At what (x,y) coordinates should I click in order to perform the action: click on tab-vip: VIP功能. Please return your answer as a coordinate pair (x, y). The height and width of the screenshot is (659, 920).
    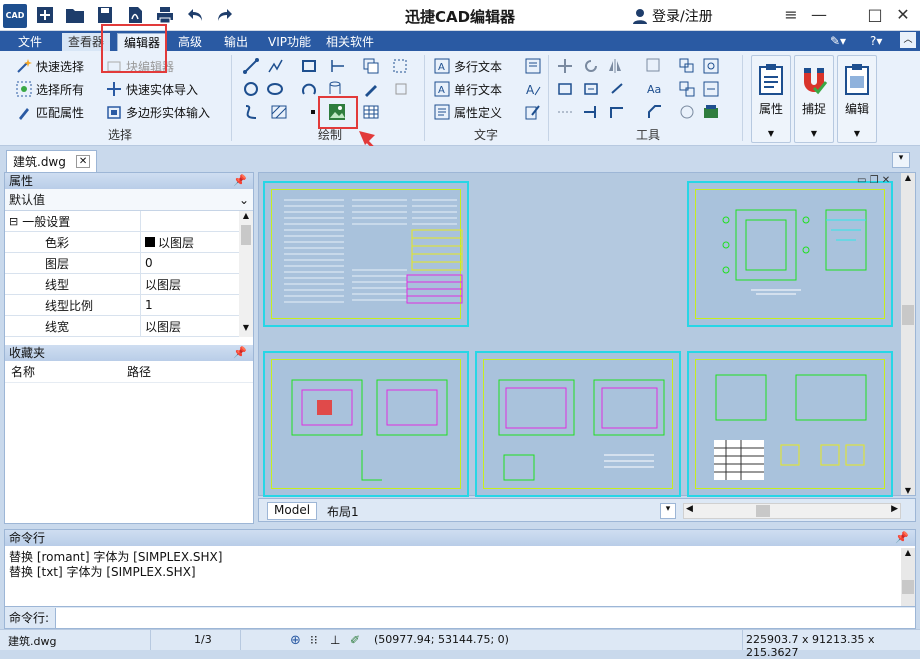
    Looking at the image, I should click on (289, 42).